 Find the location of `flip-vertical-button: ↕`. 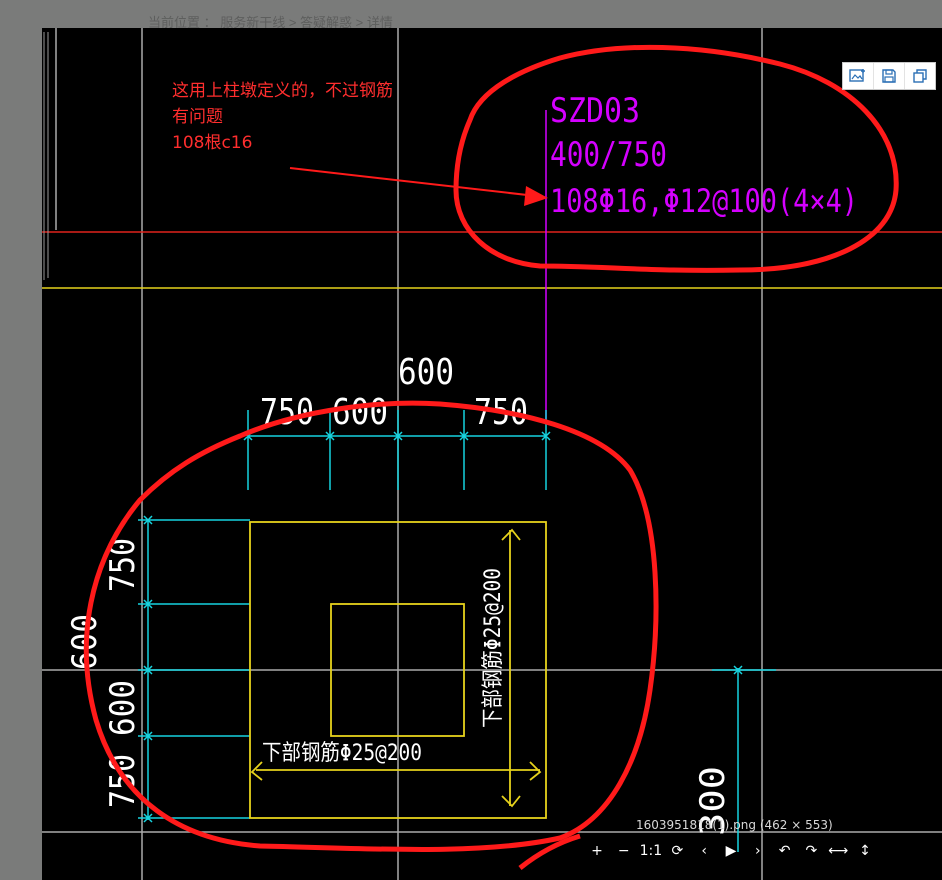

flip-vertical-button: ↕ is located at coordinates (865, 851).